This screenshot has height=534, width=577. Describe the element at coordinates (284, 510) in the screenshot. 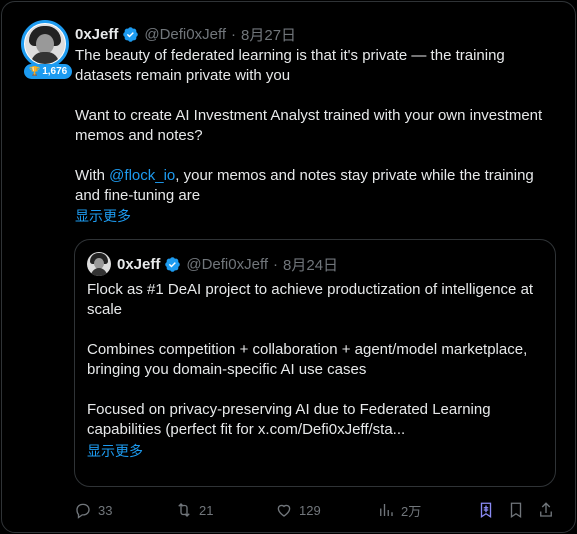

I see `heart-icon` at that location.